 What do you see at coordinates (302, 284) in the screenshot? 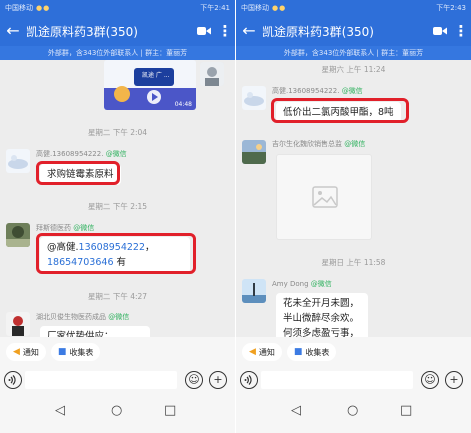
I see `sender-name: Amy Dong @微信` at bounding box center [302, 284].